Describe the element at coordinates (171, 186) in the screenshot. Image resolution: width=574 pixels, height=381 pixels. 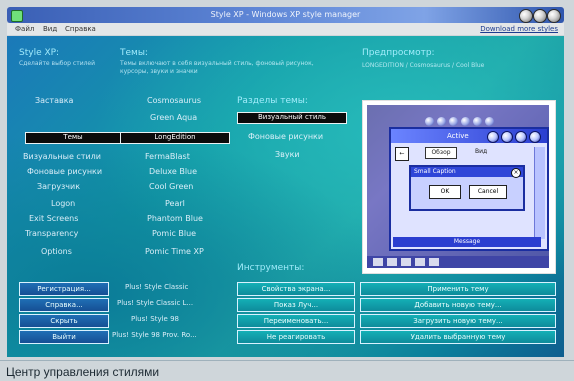
I see `theme-item: Cool Green` at that location.